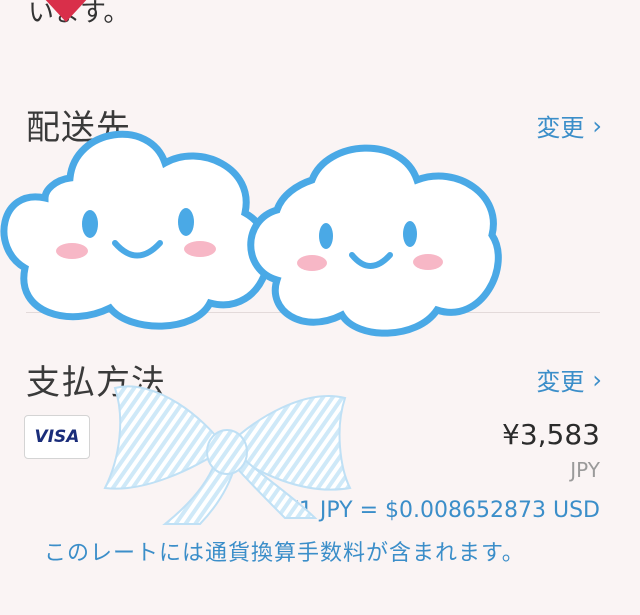  What do you see at coordinates (66, 15) in the screenshot?
I see `heart-sticker-icon` at bounding box center [66, 15].